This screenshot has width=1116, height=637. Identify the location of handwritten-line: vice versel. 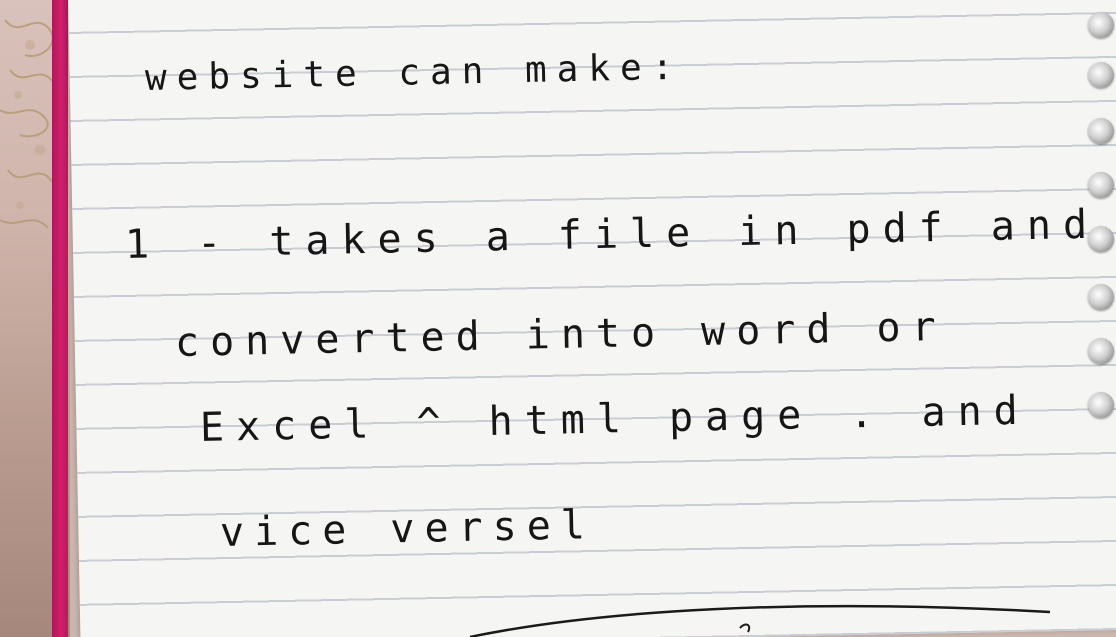
(407, 529).